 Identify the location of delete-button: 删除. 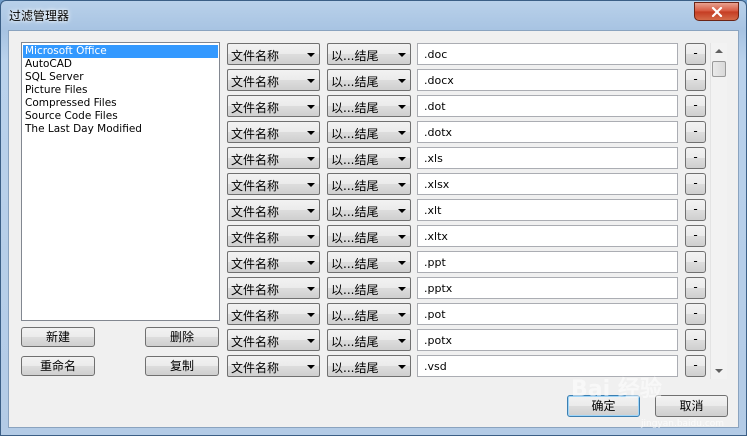
(182, 337).